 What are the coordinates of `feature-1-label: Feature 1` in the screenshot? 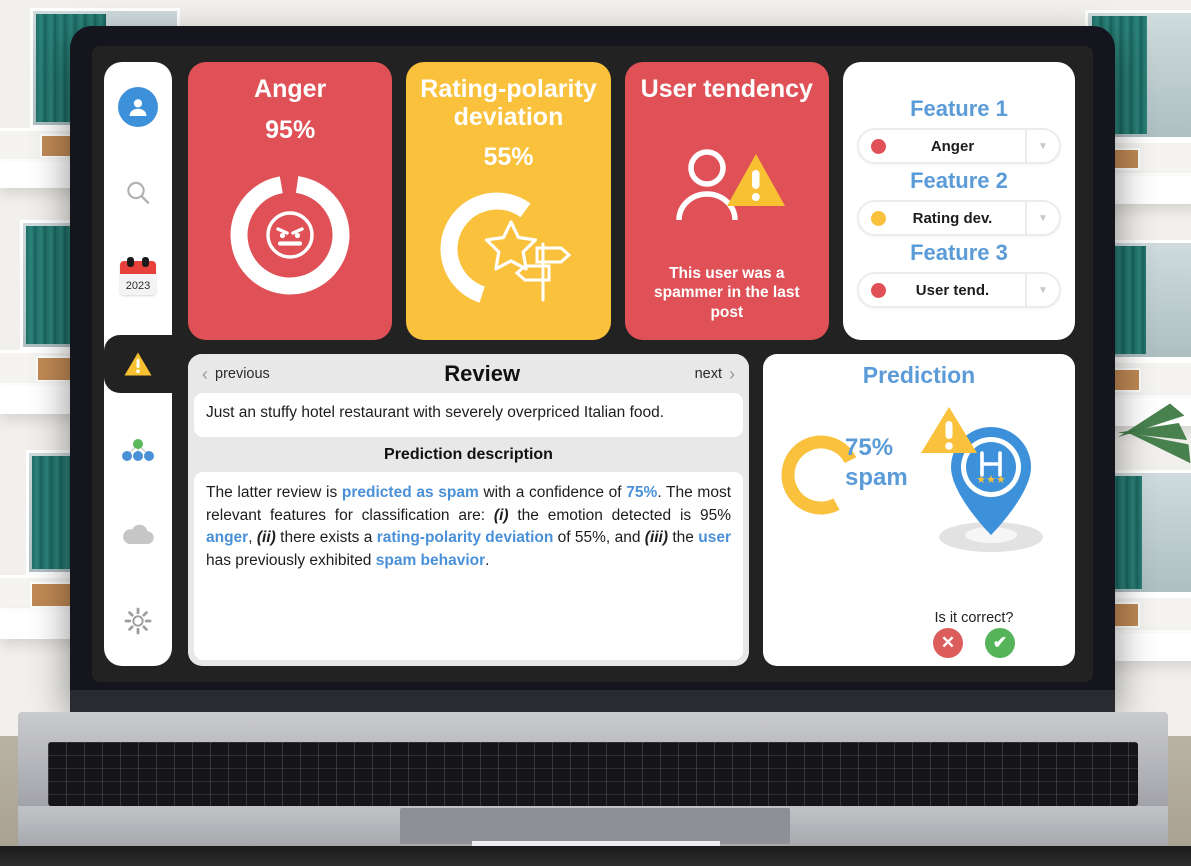 It's located at (959, 108).